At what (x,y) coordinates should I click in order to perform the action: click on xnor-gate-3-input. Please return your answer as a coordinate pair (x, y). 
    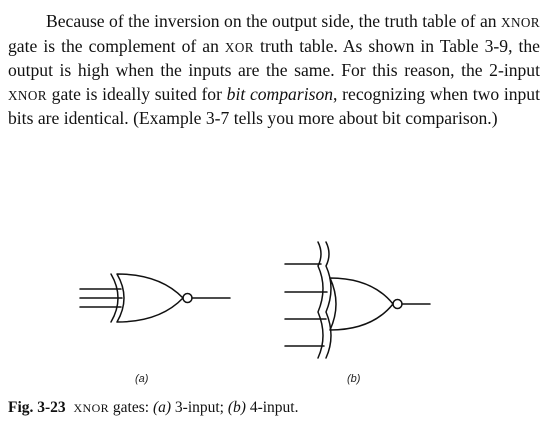
    Looking at the image, I should click on (155, 298).